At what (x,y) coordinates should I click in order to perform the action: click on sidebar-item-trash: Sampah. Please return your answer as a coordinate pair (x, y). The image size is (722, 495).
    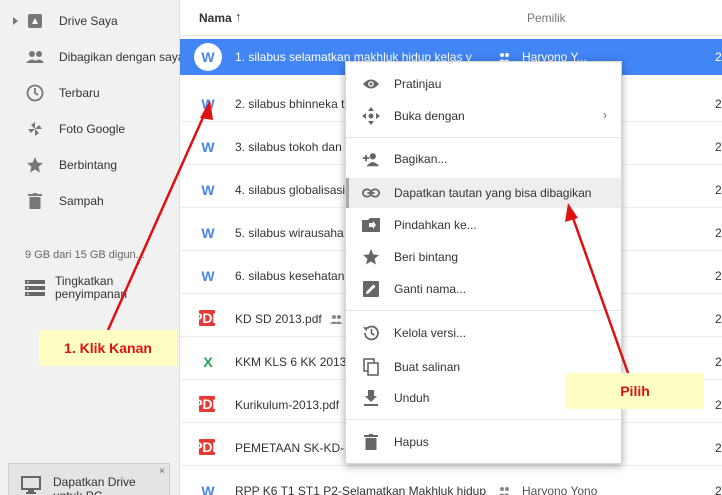
    Looking at the image, I should click on (90, 201).